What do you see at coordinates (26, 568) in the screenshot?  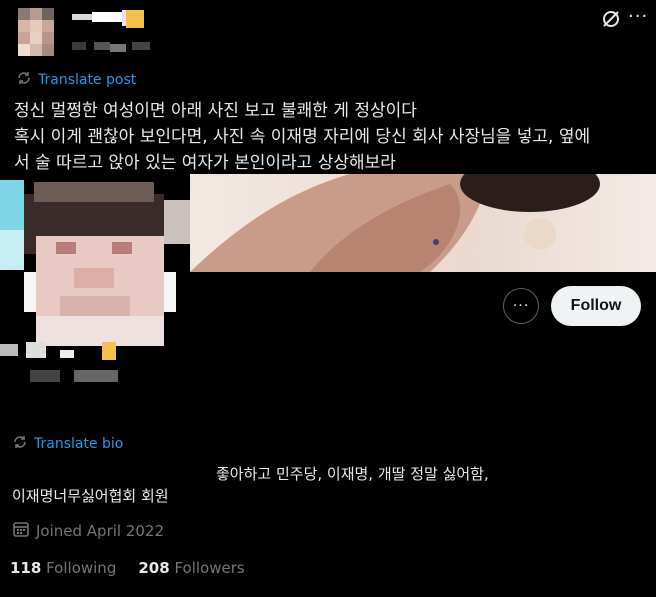 I see `following-count: 118` at bounding box center [26, 568].